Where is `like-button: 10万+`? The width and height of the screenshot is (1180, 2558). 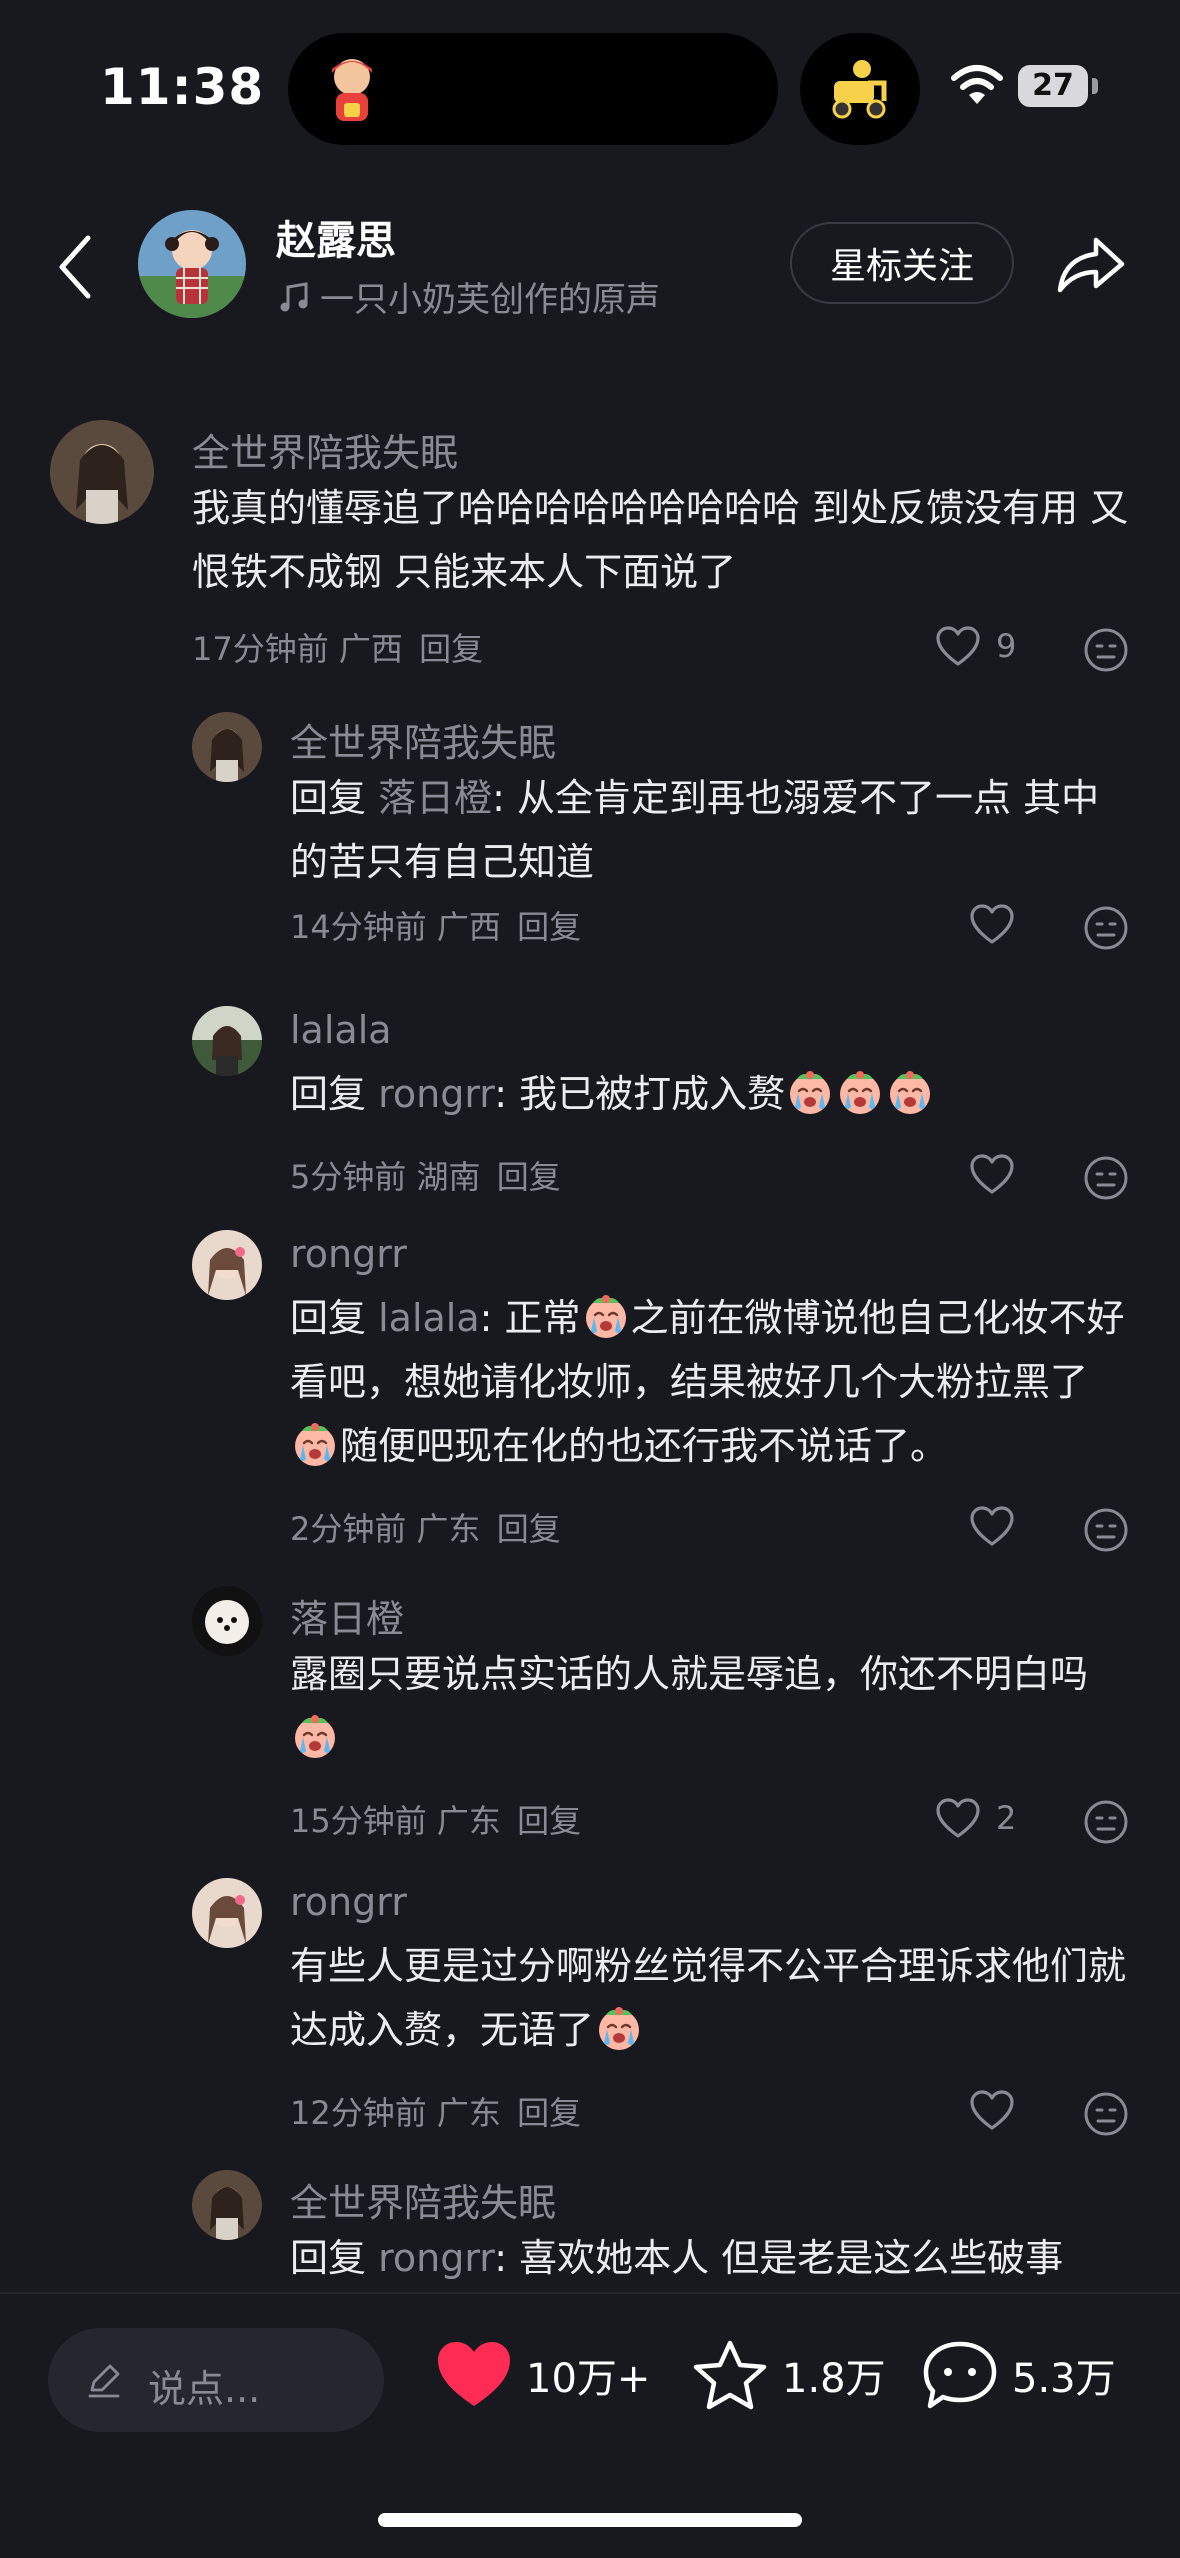
like-button: 10万+ is located at coordinates (542, 2375).